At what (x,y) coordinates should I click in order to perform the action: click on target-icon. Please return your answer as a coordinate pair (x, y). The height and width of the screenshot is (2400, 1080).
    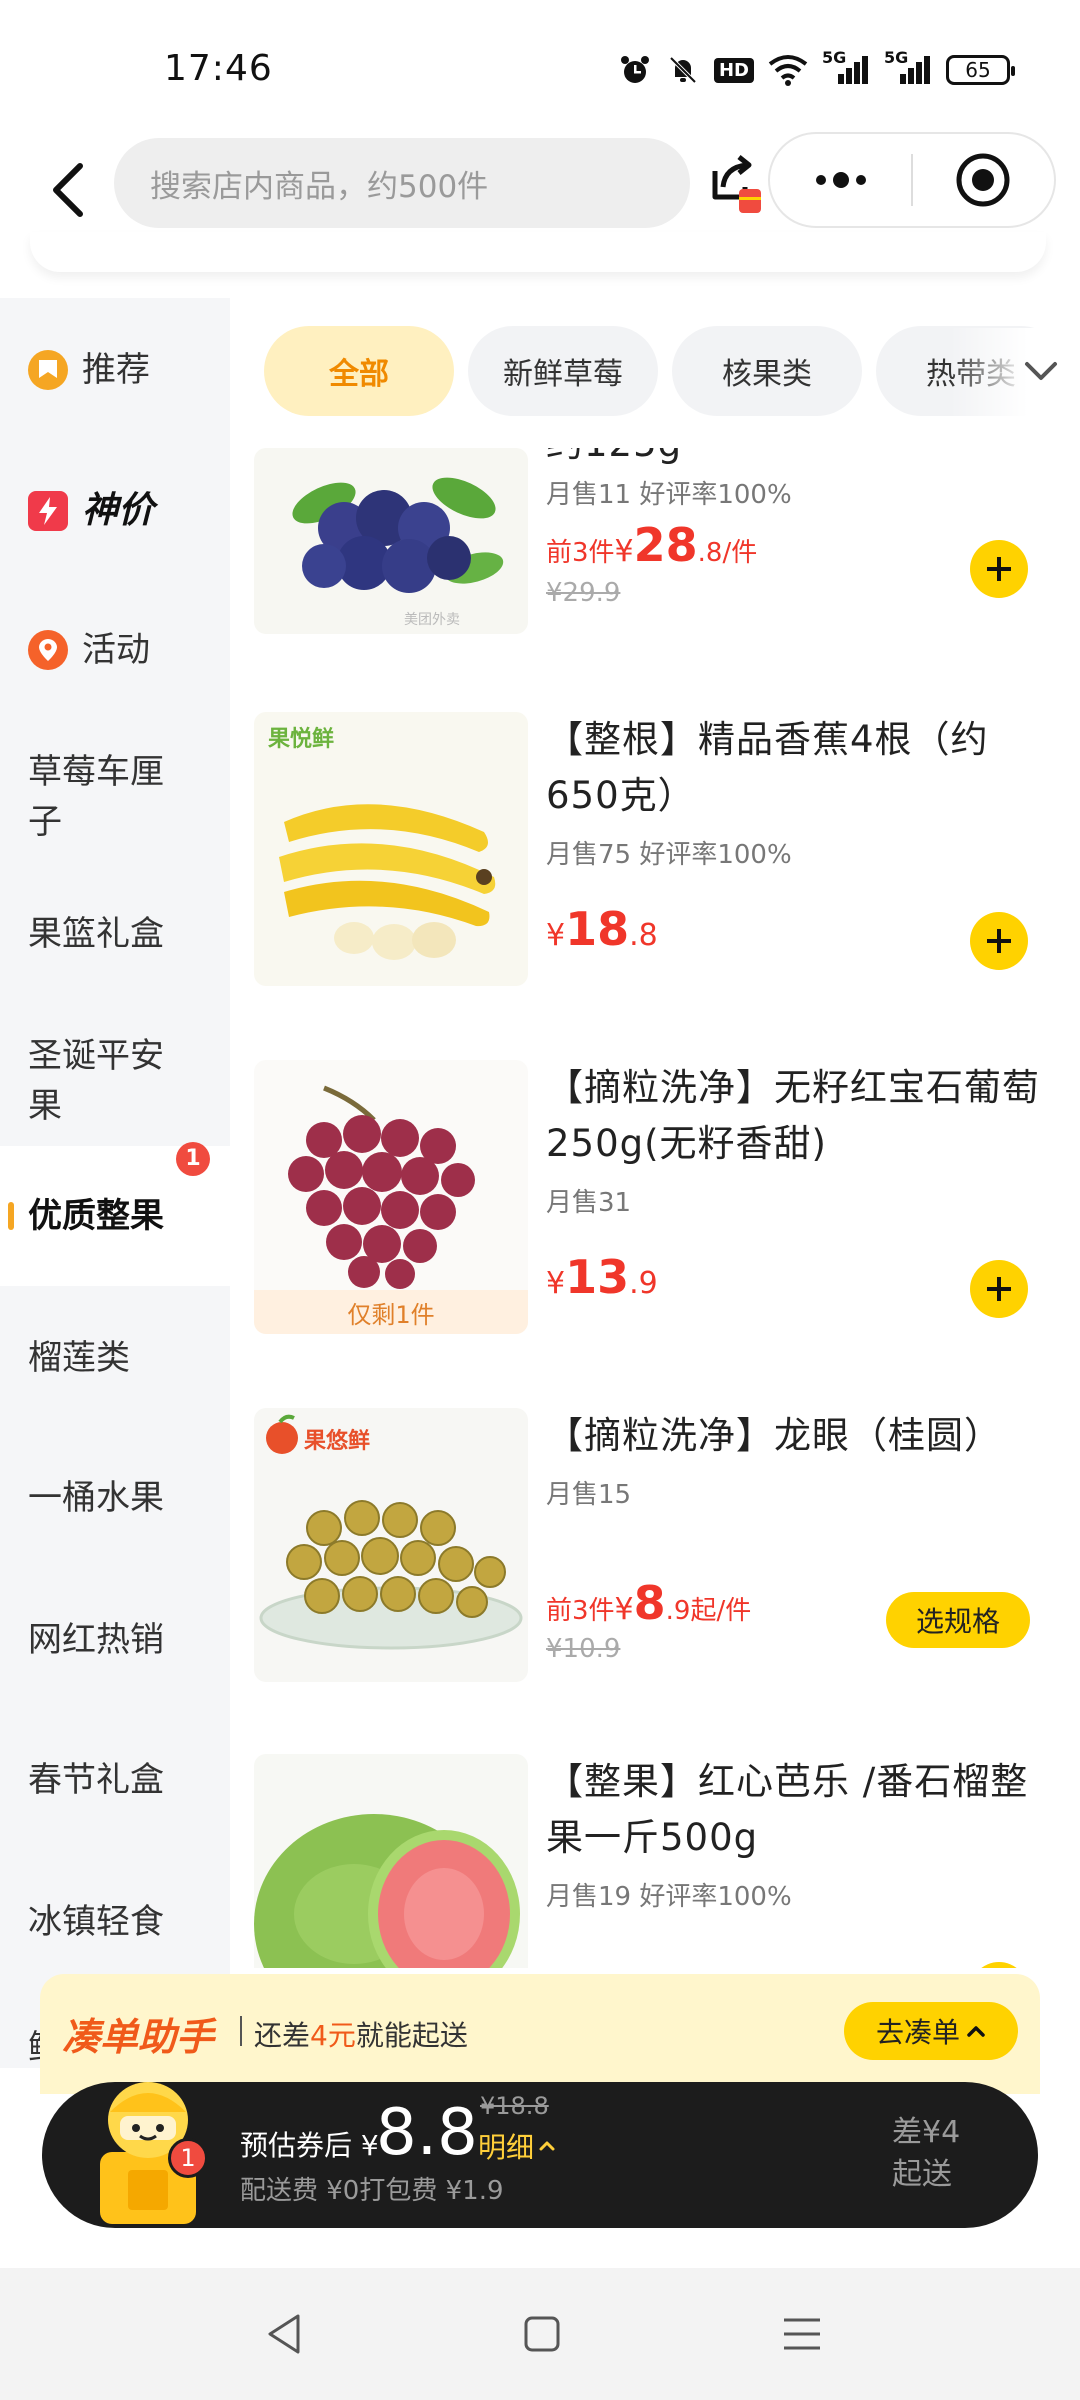
    Looking at the image, I should click on (983, 180).